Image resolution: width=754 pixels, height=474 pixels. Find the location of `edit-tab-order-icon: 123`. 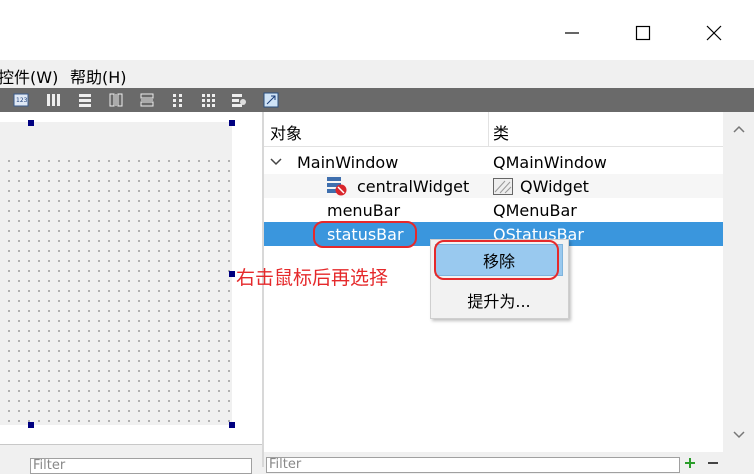

edit-tab-order-icon: 123 is located at coordinates (21, 100).